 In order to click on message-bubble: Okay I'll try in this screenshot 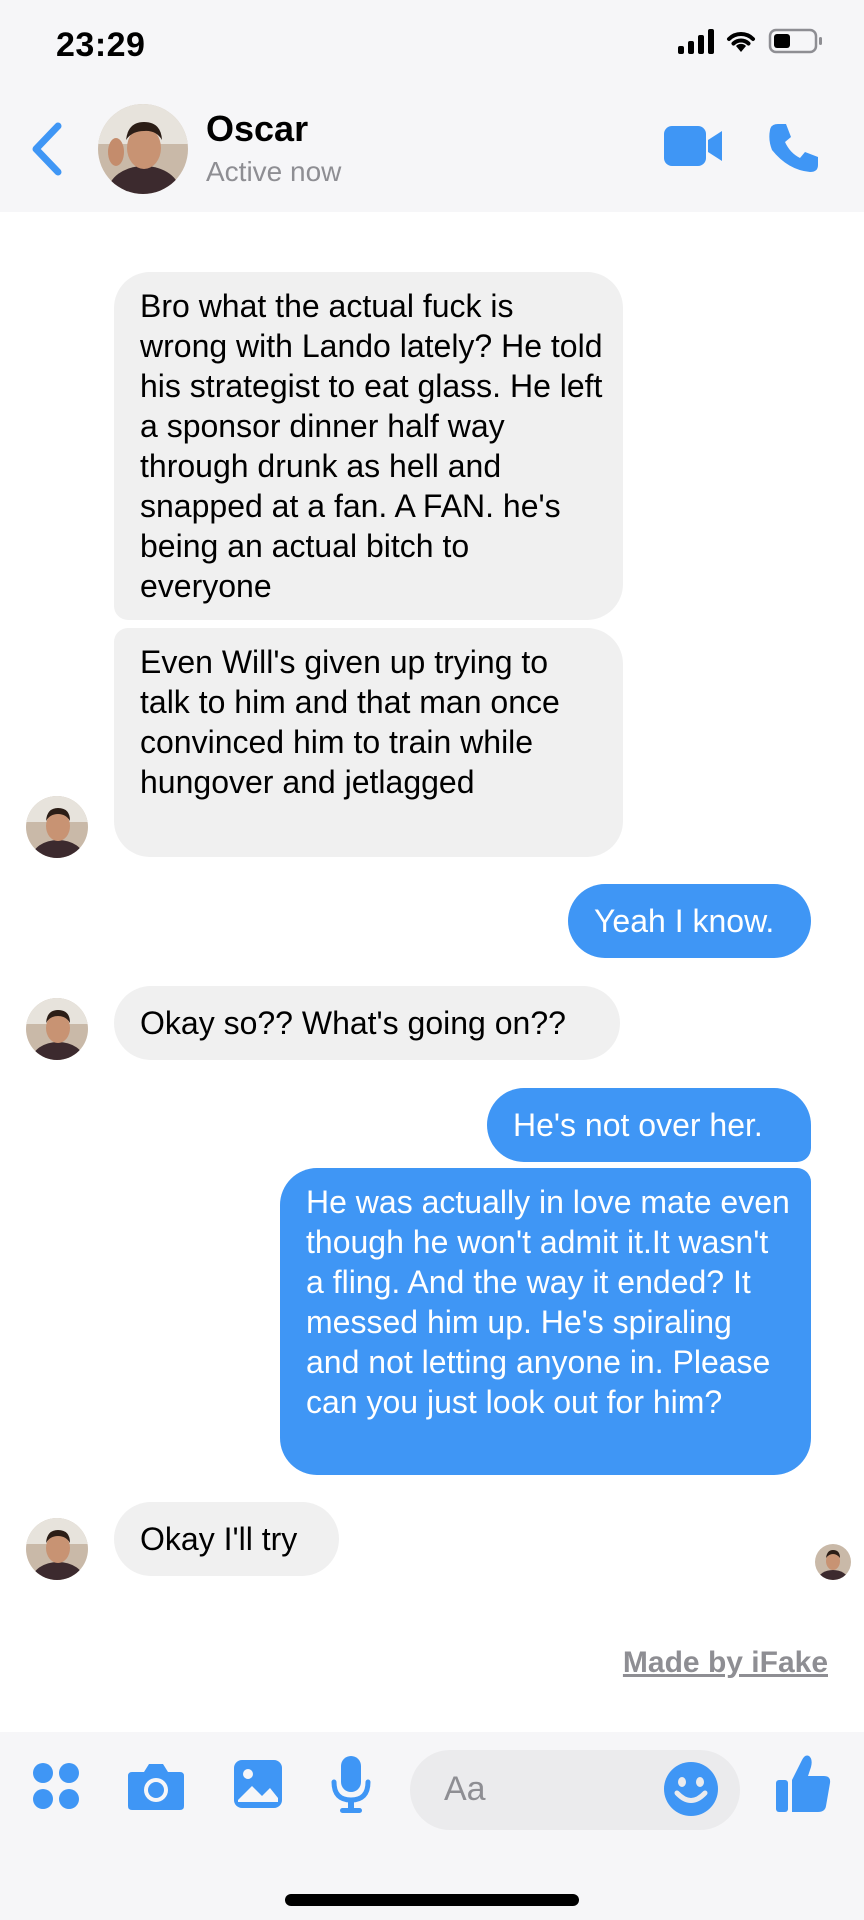, I will do `click(226, 1539)`.